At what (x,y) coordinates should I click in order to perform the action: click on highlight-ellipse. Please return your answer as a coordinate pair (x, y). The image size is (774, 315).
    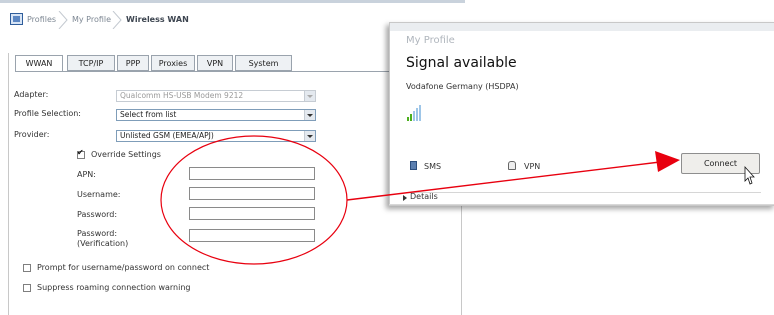
    Looking at the image, I should click on (254, 200).